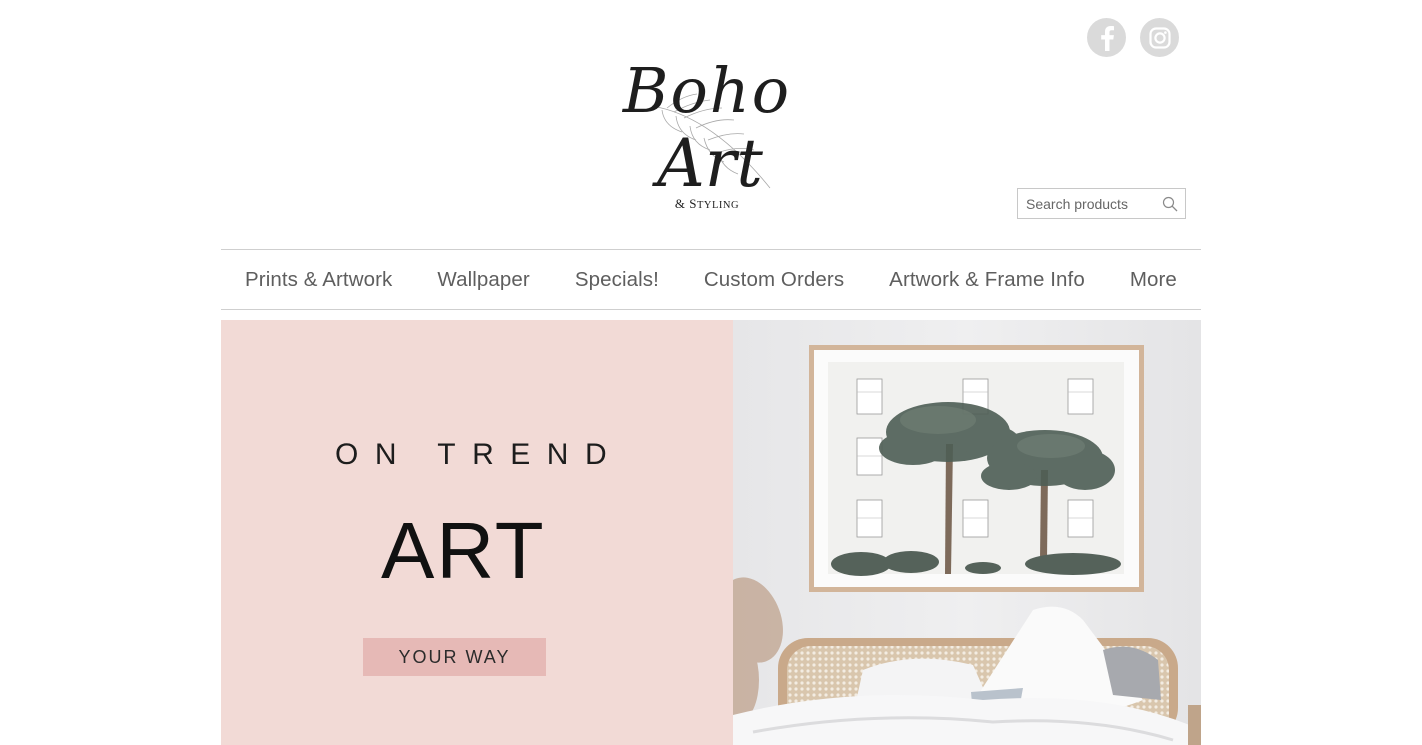 The image size is (1422, 745). Describe the element at coordinates (774, 280) in the screenshot. I see `nav-item-custom-orders: Custom Orders` at that location.